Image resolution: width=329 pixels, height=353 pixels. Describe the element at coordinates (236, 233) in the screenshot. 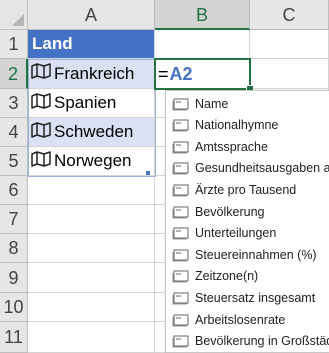

I see `field-list-label: Unterteilungen` at that location.